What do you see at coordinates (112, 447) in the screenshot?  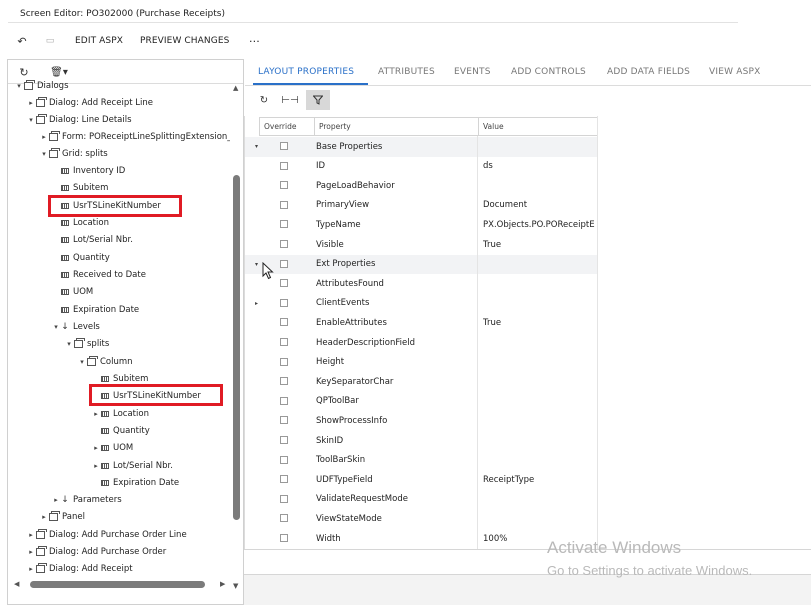 I see `tree-item: ▸ UOM` at bounding box center [112, 447].